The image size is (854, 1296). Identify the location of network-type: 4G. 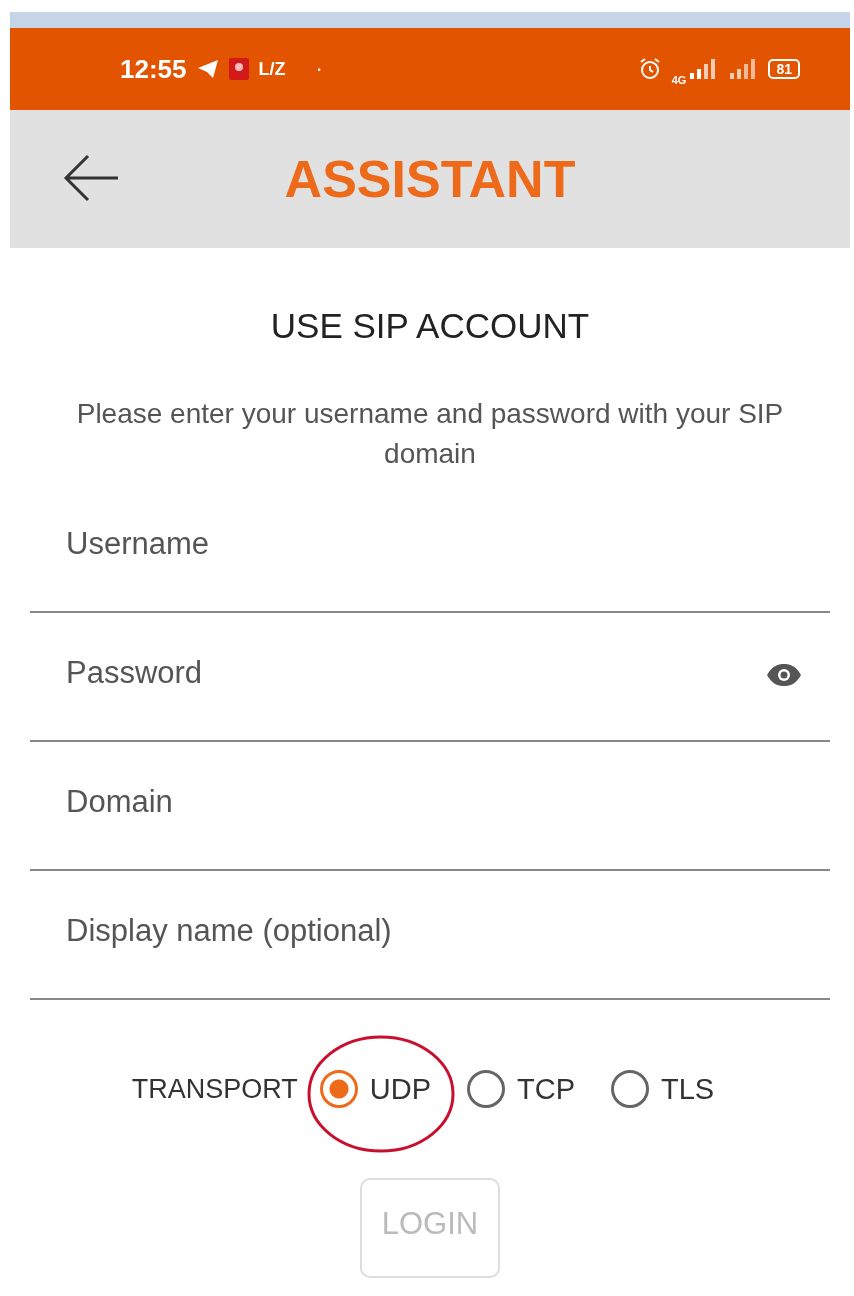
(679, 80).